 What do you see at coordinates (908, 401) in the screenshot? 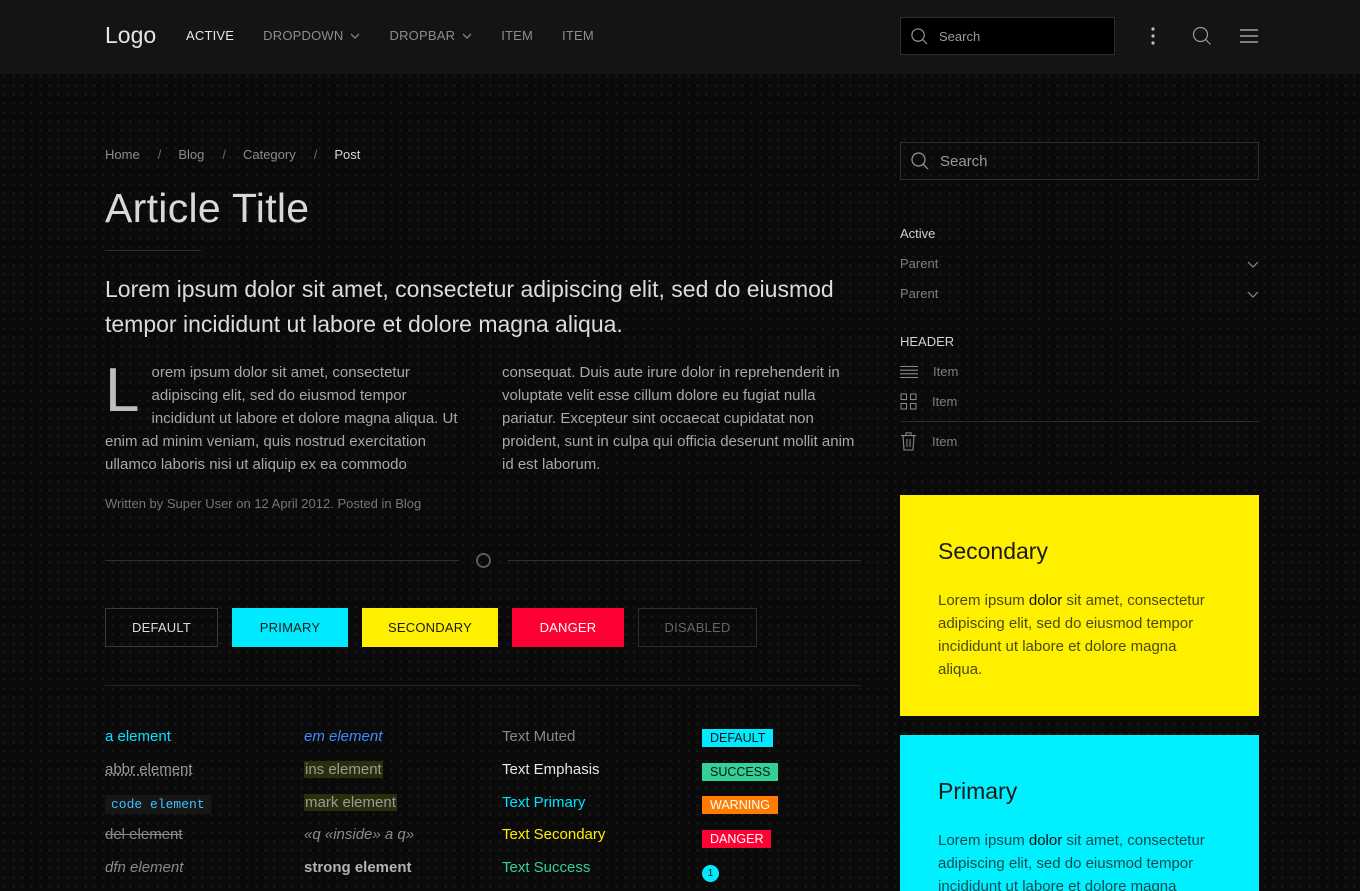
I see `grid-icon` at bounding box center [908, 401].